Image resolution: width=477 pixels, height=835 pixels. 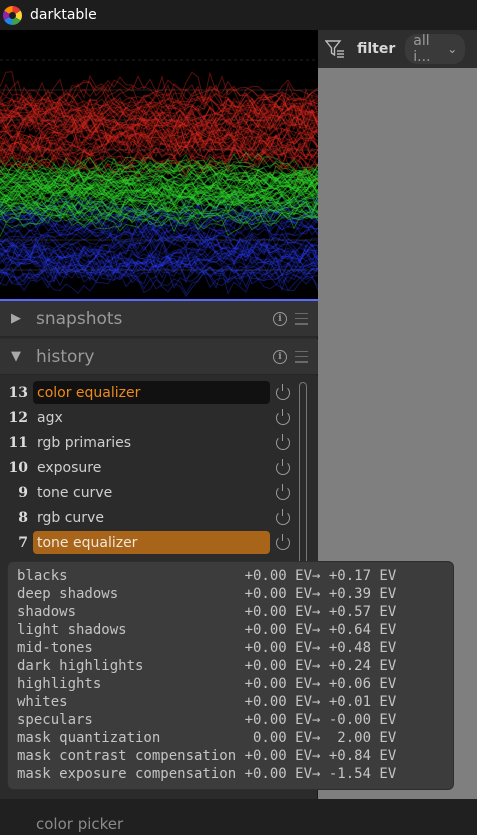 What do you see at coordinates (79, 318) in the screenshot?
I see `module-label-snapshots: snapshots` at bounding box center [79, 318].